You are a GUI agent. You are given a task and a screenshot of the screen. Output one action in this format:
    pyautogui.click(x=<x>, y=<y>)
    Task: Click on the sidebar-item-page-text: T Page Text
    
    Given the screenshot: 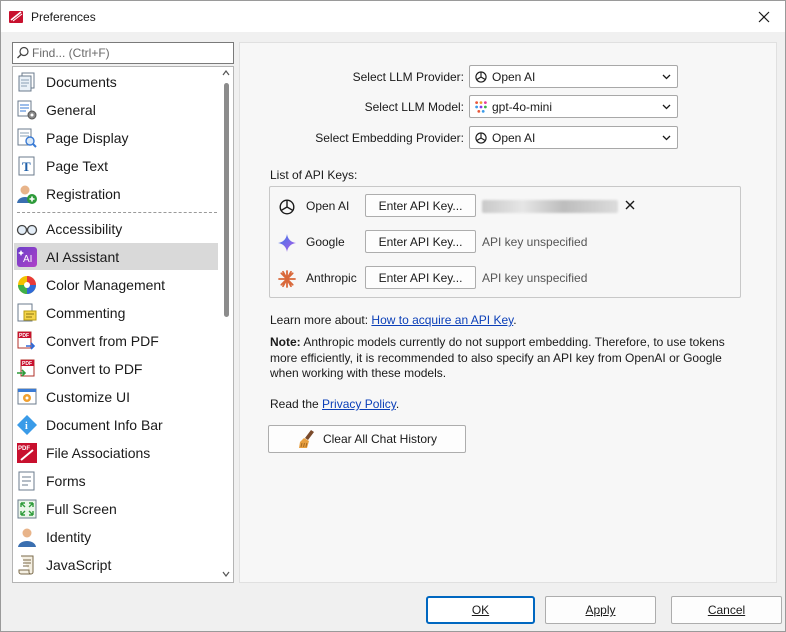 What is the action you would take?
    pyautogui.click(x=116, y=165)
    